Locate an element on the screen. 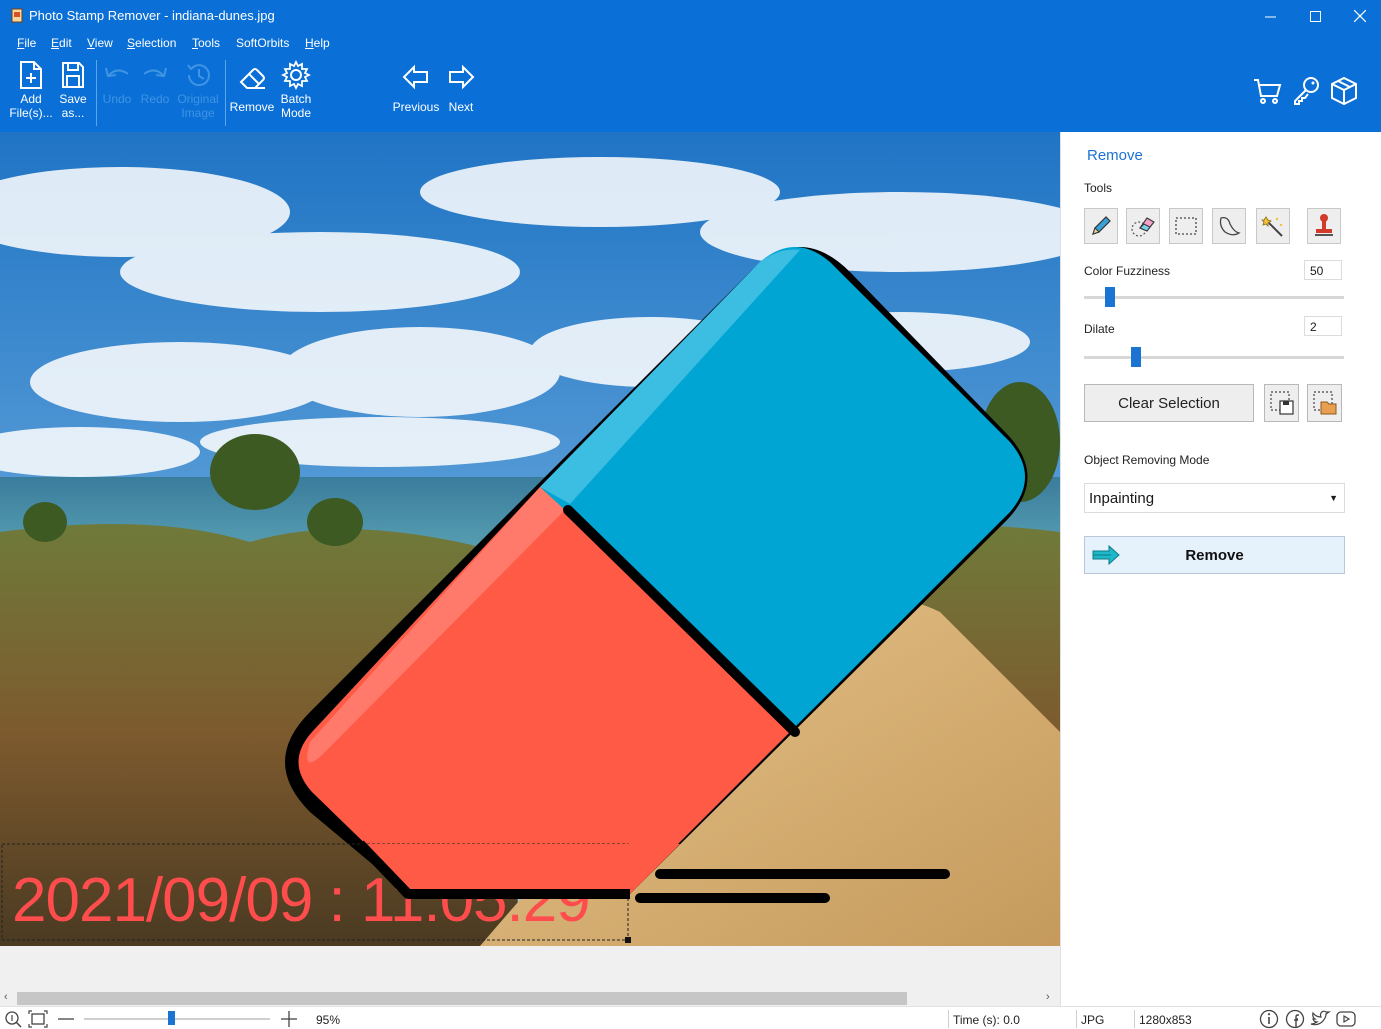 The image size is (1381, 1029). horizontal-scrollbar: ‹ › is located at coordinates (530, 998).